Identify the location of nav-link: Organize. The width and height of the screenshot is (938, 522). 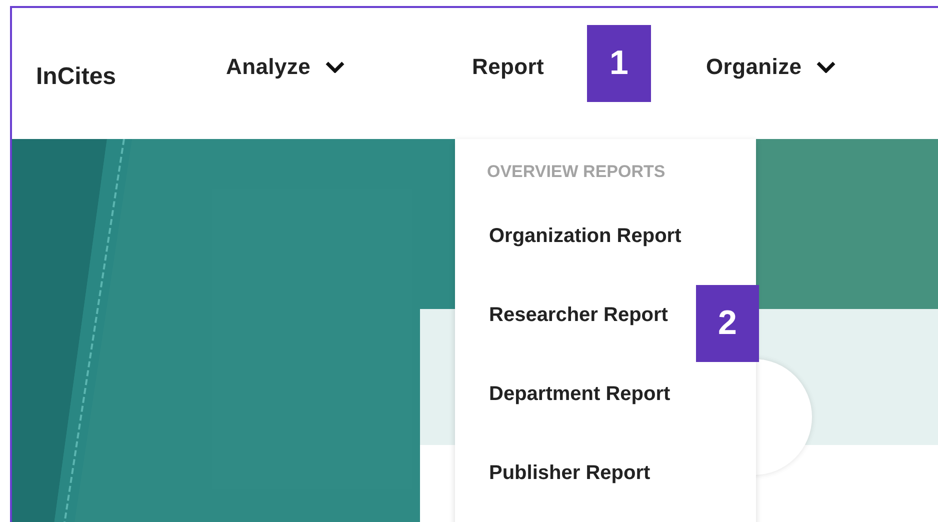
(754, 66).